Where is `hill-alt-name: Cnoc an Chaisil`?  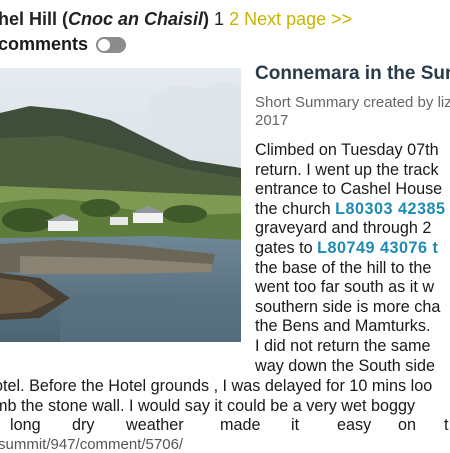
hill-alt-name: Cnoc an Chaisil is located at coordinates (136, 19).